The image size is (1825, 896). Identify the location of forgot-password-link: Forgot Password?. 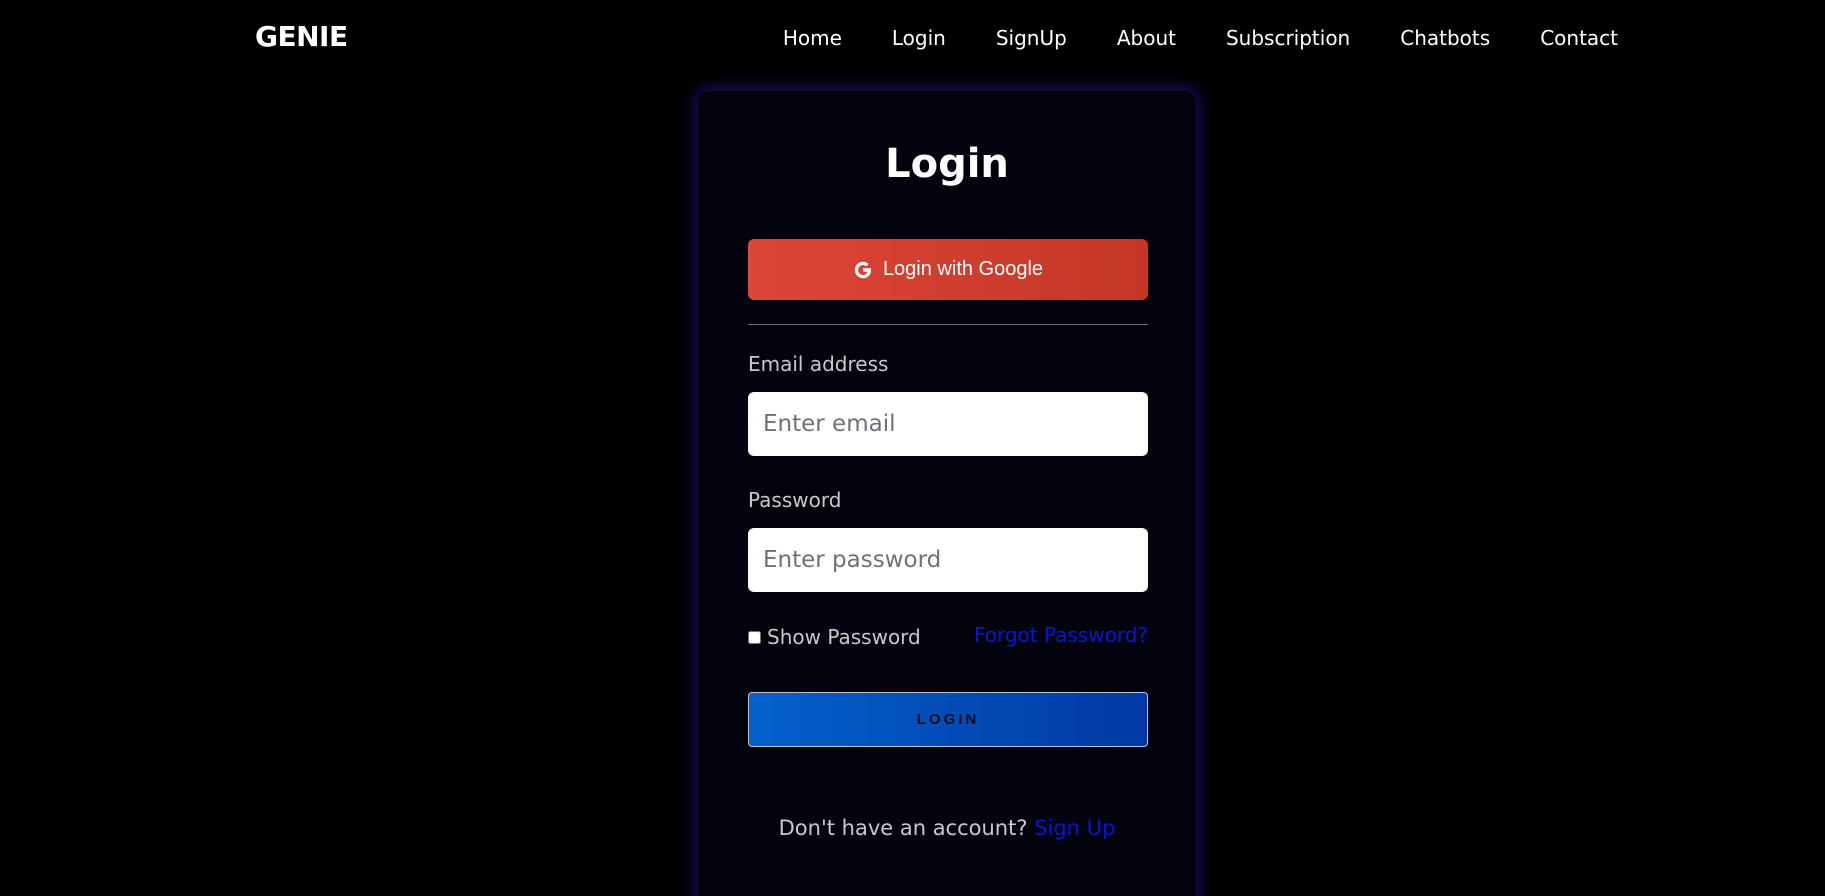
(1061, 635).